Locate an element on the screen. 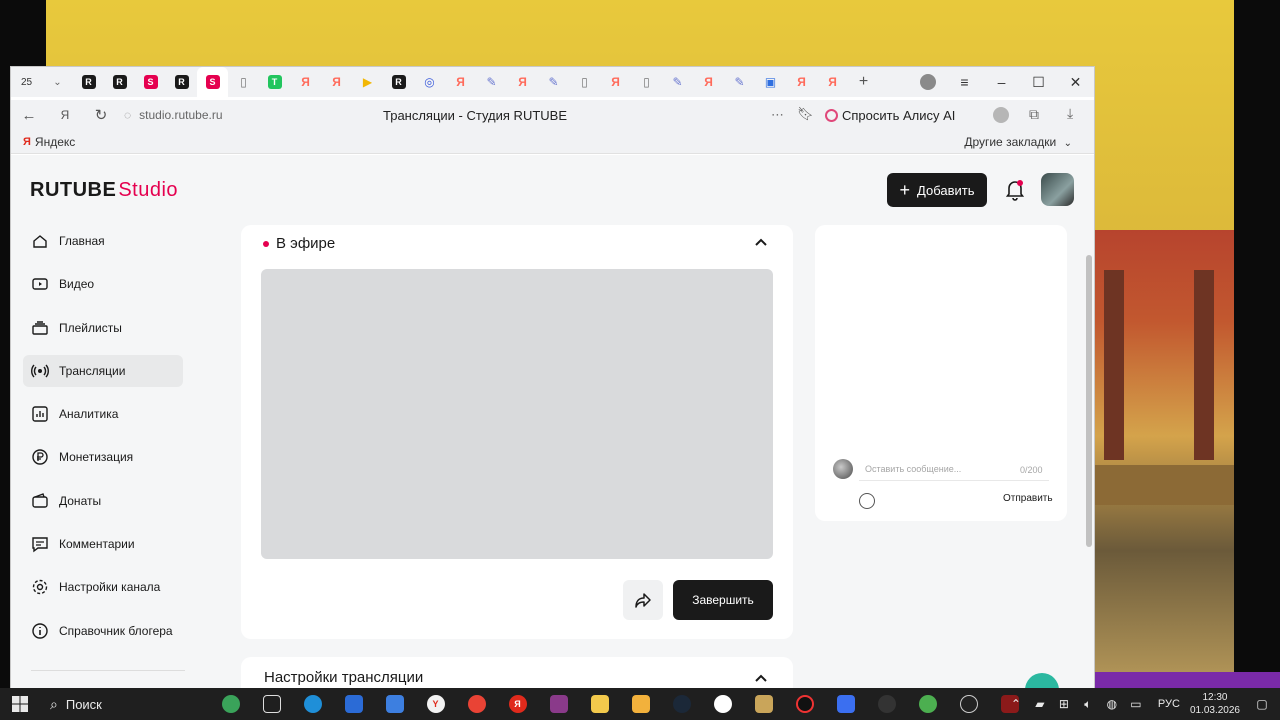 This screenshot has height=720, width=1280. obs-icon is located at coordinates (968, 704).